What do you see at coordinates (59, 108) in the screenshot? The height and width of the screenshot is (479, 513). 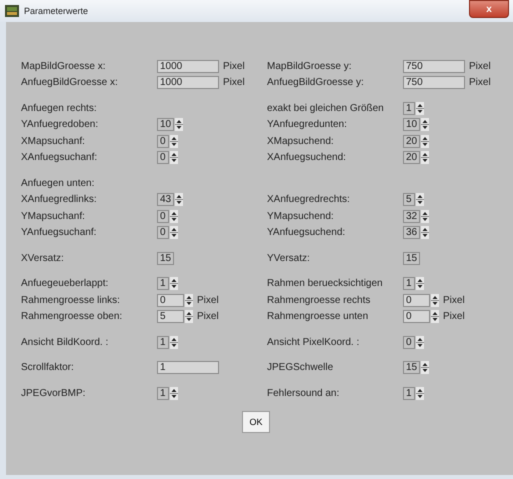 I see `field-label: Anfuegen rechts:` at bounding box center [59, 108].